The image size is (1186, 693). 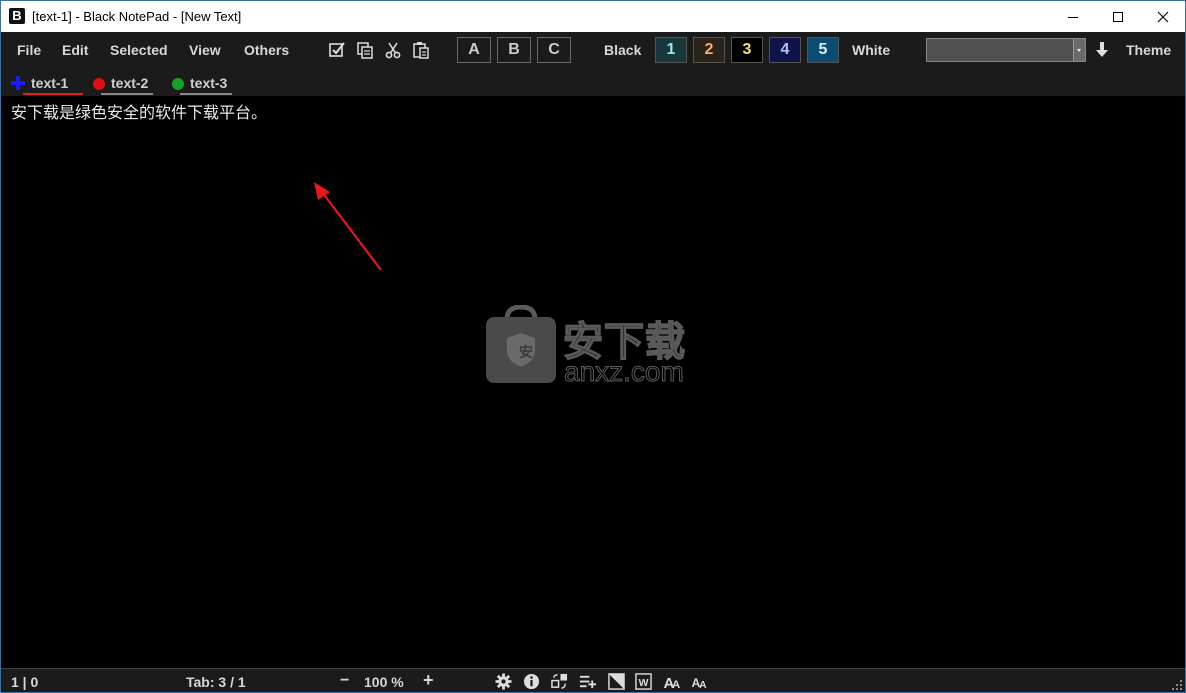 I want to click on zoom-out-button: −, so click(x=344, y=681).